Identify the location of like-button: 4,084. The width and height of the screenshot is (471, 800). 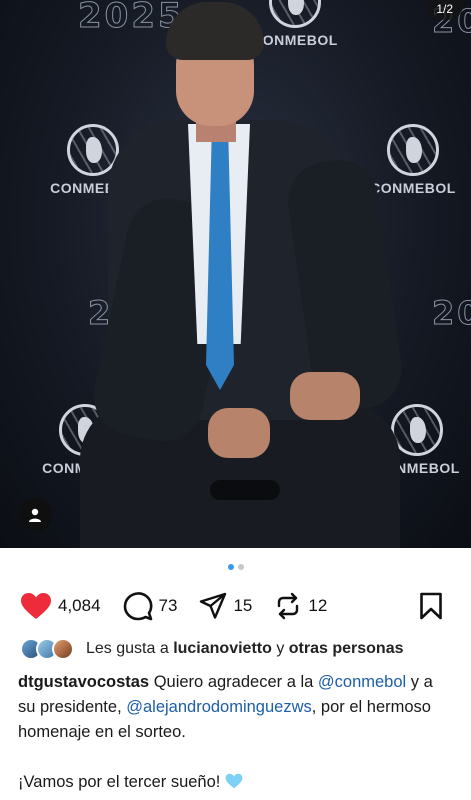
(60, 606).